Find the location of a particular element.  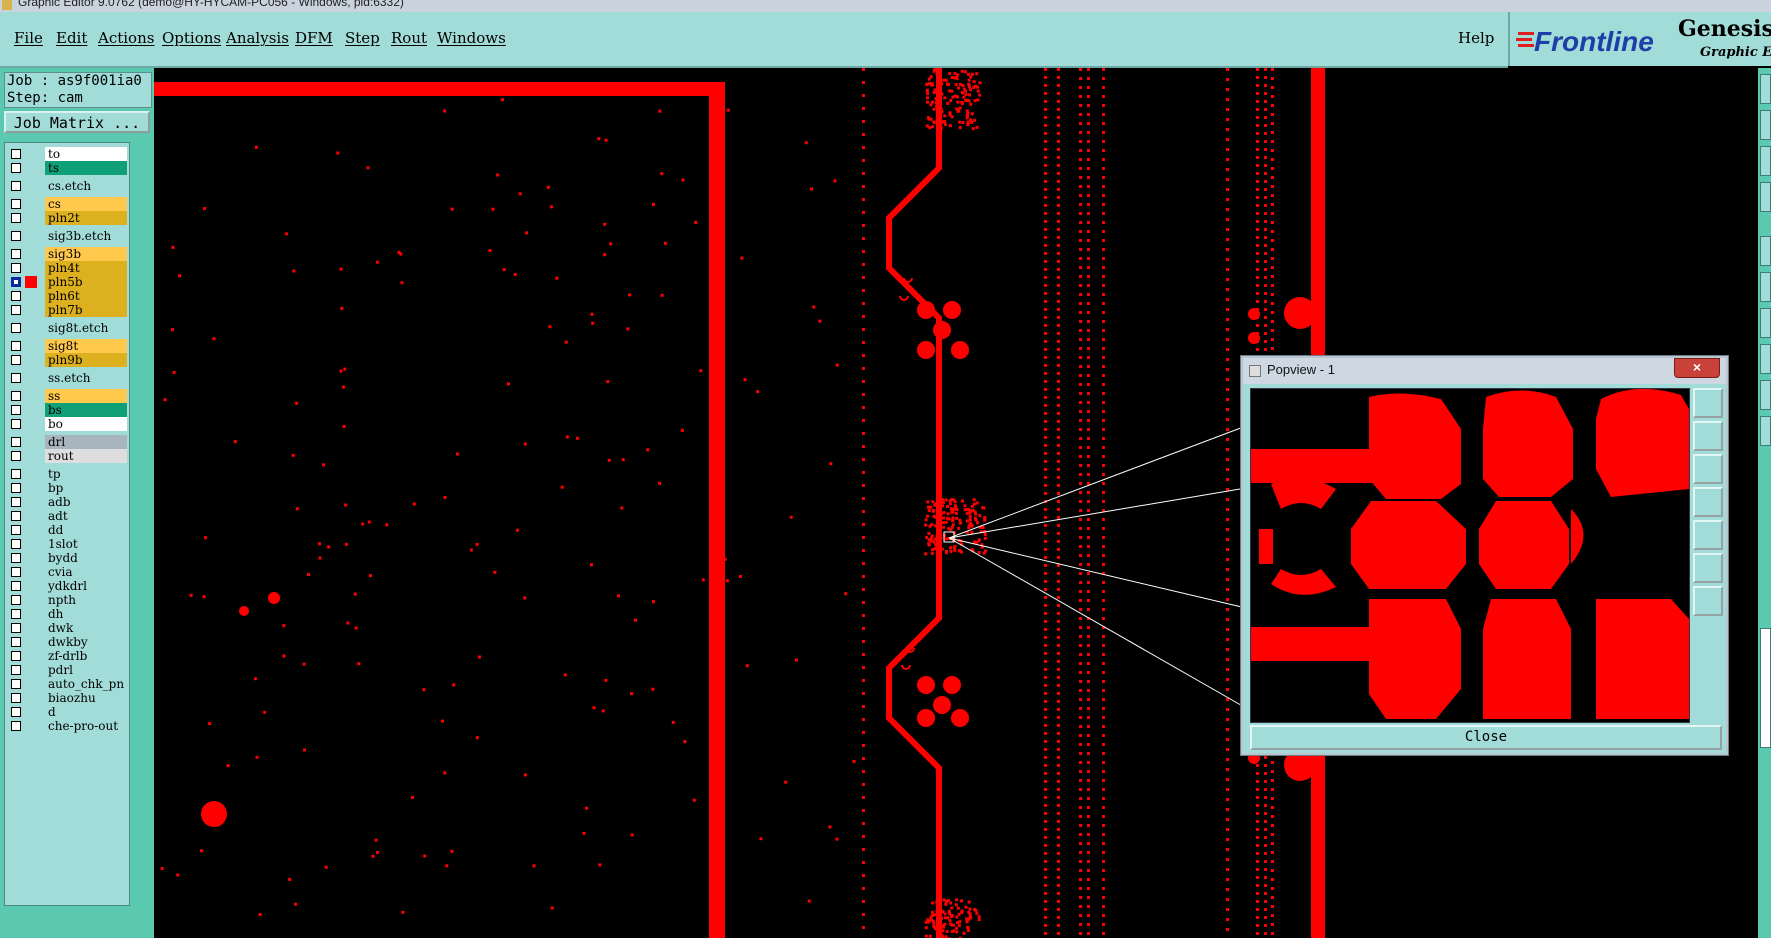

layer-row-rout: rout is located at coordinates (68, 456).